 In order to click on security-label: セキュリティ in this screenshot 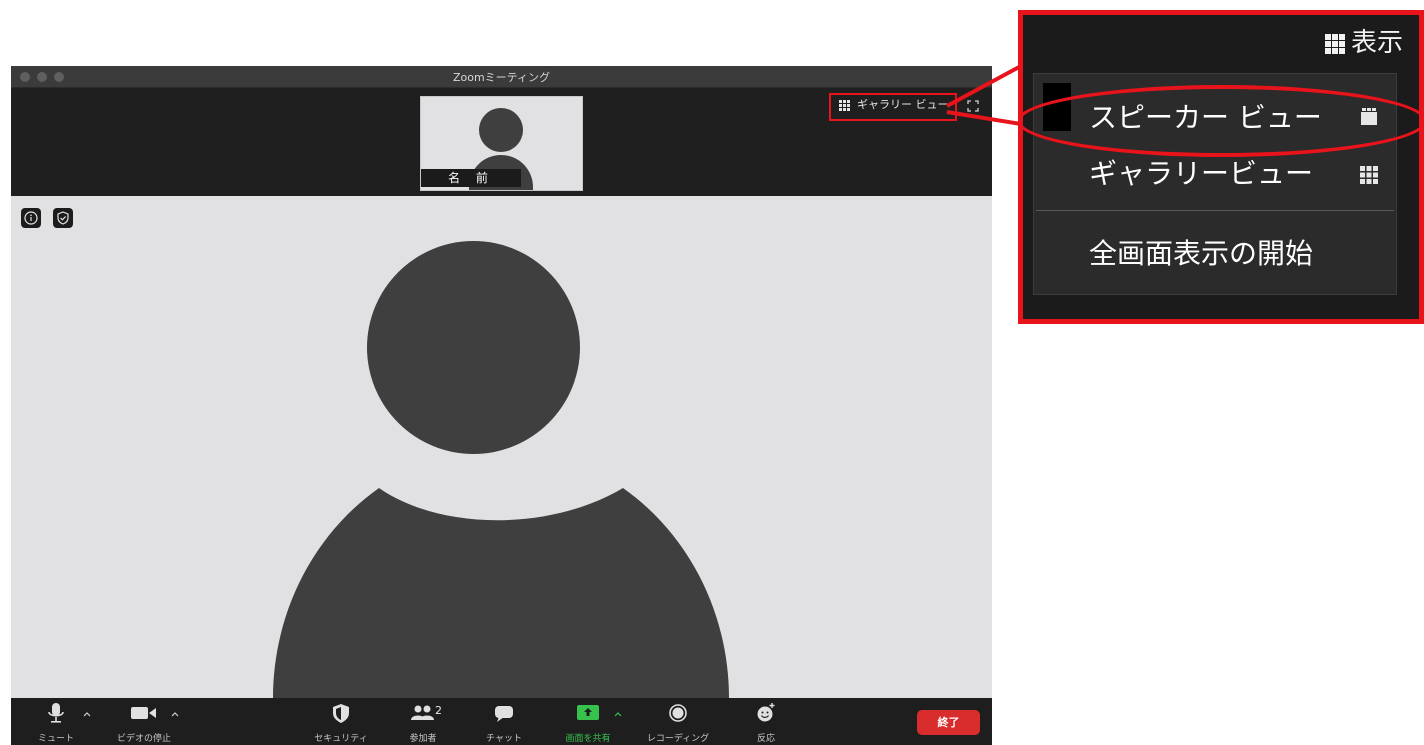, I will do `click(341, 739)`.